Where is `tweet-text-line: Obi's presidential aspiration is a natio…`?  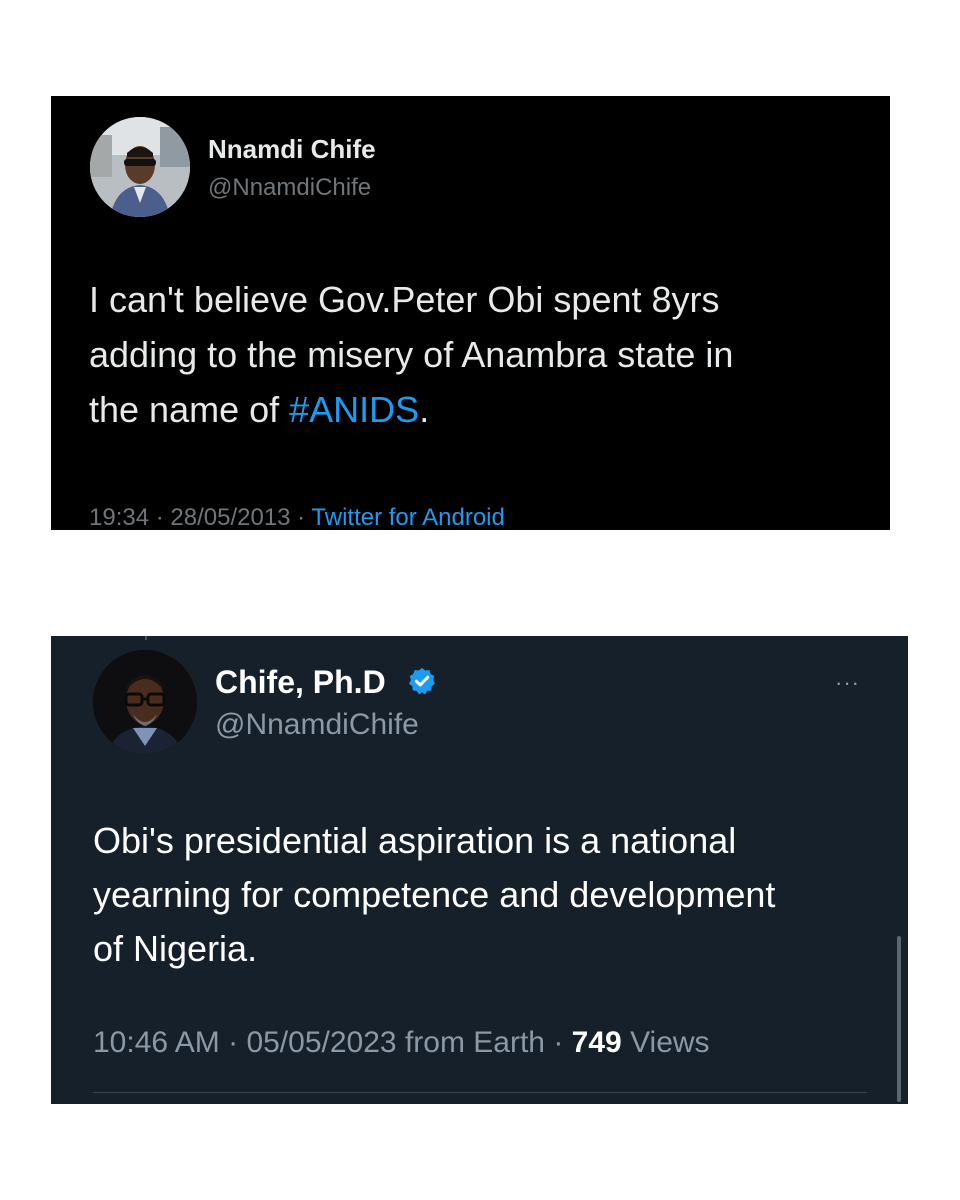 tweet-text-line: Obi's presidential aspiration is a natio… is located at coordinates (415, 840).